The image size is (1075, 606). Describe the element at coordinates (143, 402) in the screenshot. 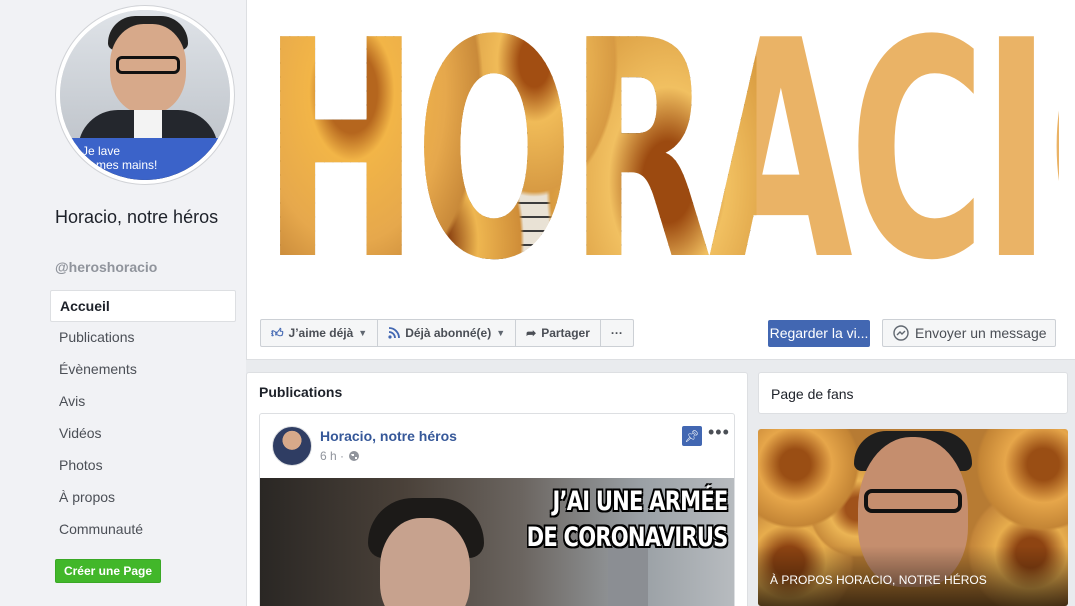

I see `nav-item-avis: Avis` at that location.